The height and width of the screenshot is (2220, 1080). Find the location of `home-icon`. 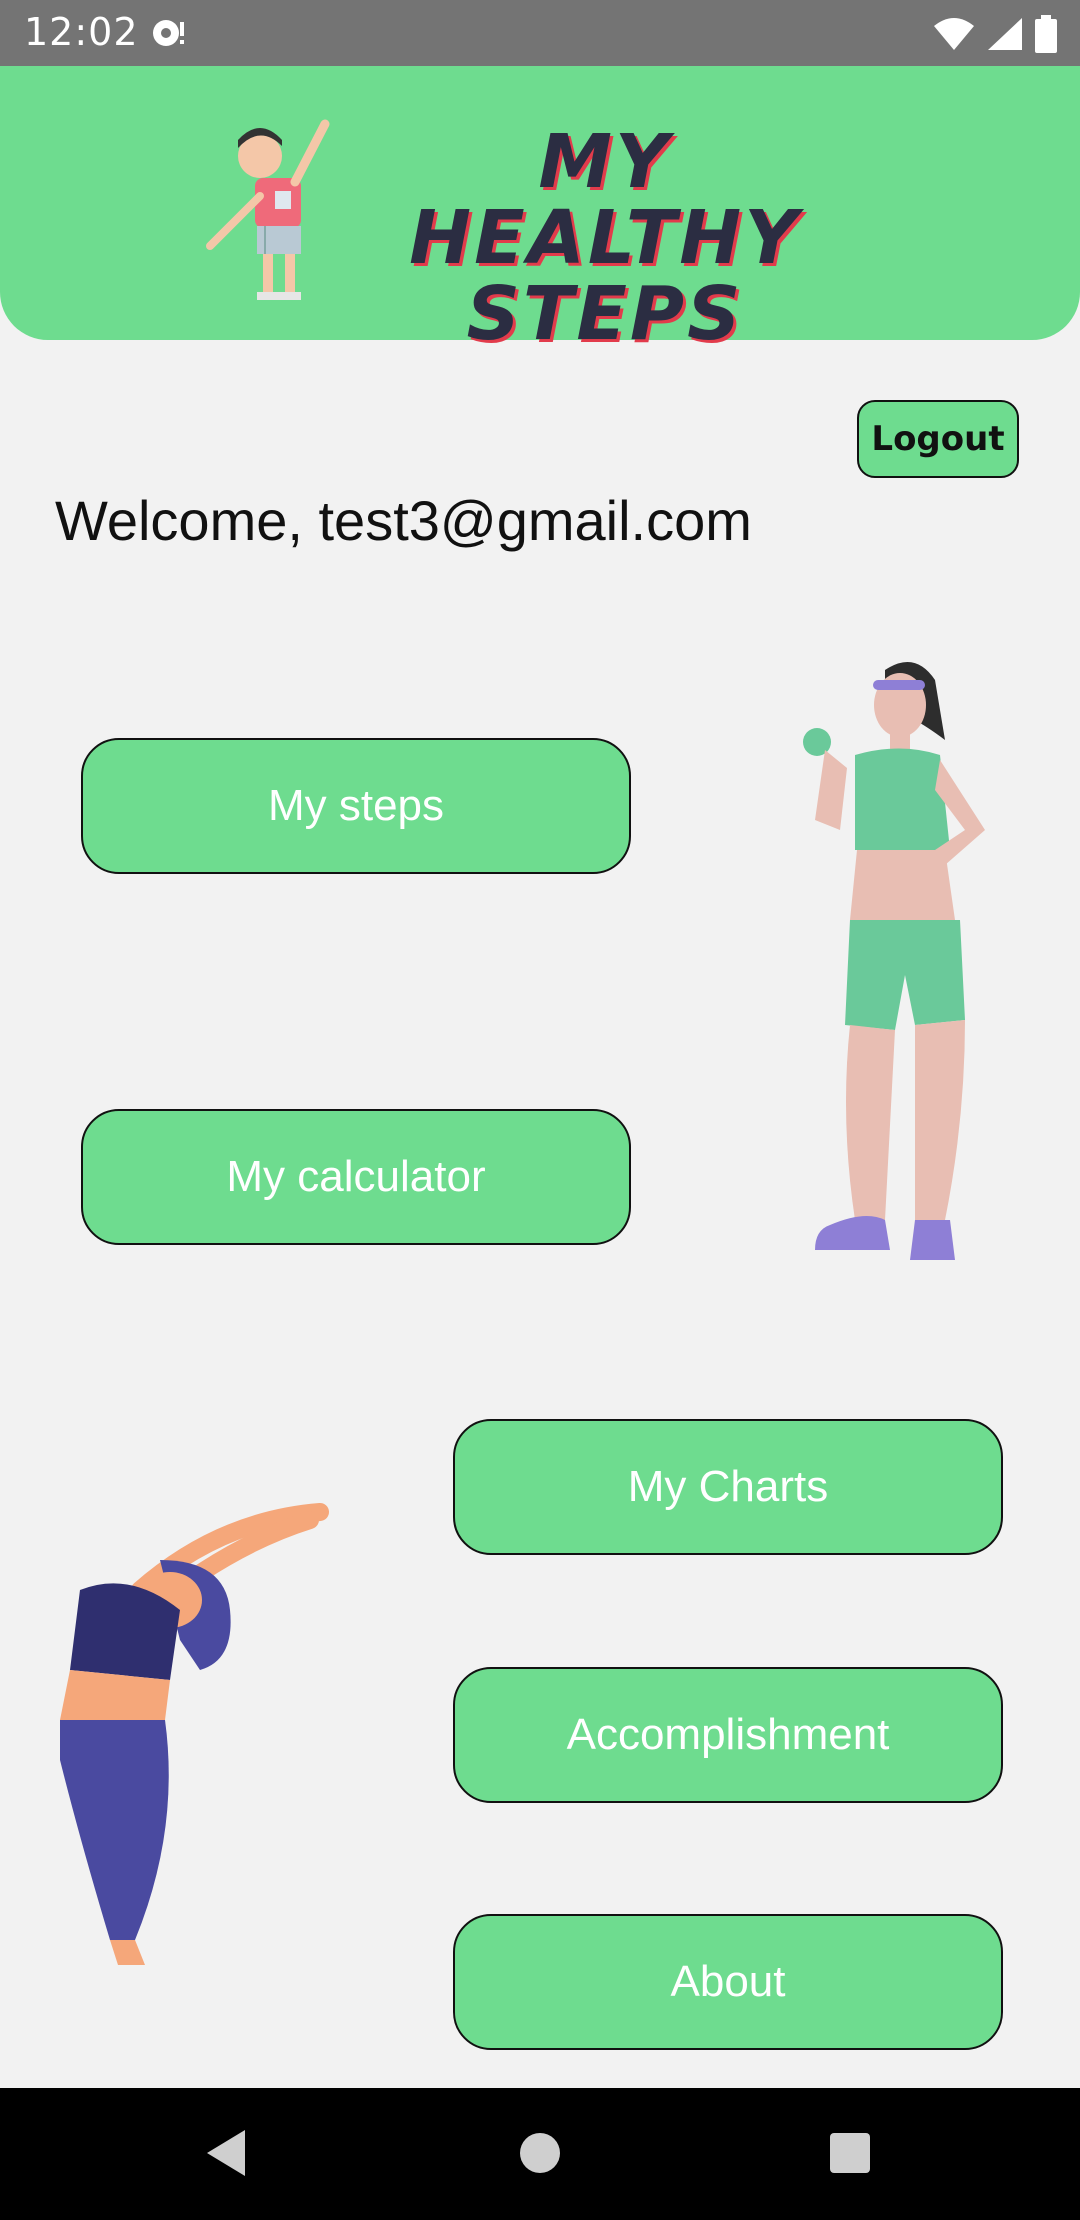

home-icon is located at coordinates (540, 2153).